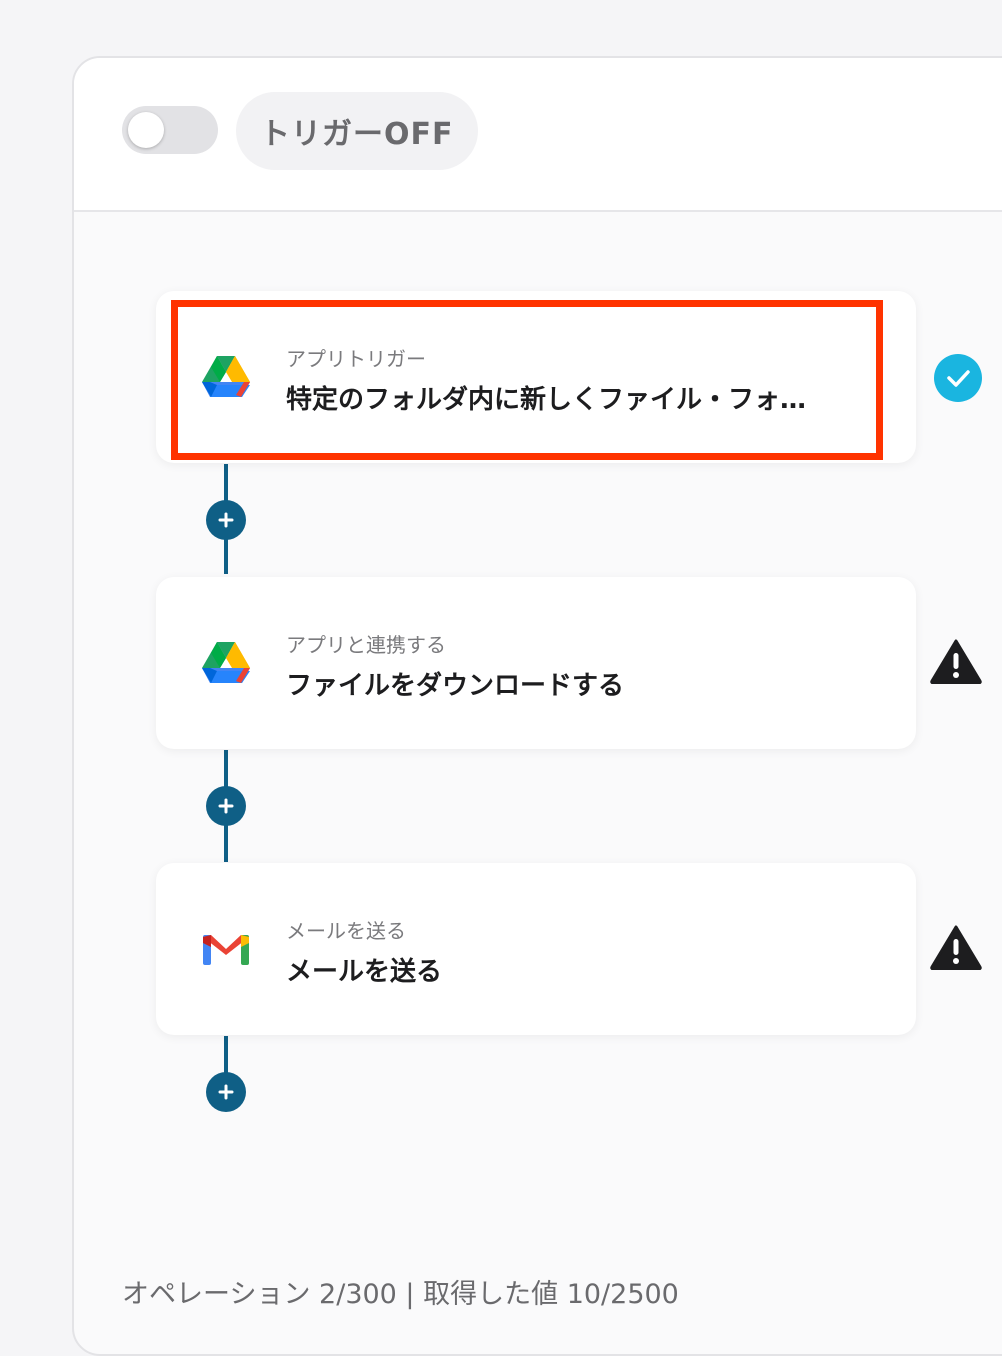  Describe the element at coordinates (357, 131) in the screenshot. I see `trigger-status-label: トリガーOFF` at that location.